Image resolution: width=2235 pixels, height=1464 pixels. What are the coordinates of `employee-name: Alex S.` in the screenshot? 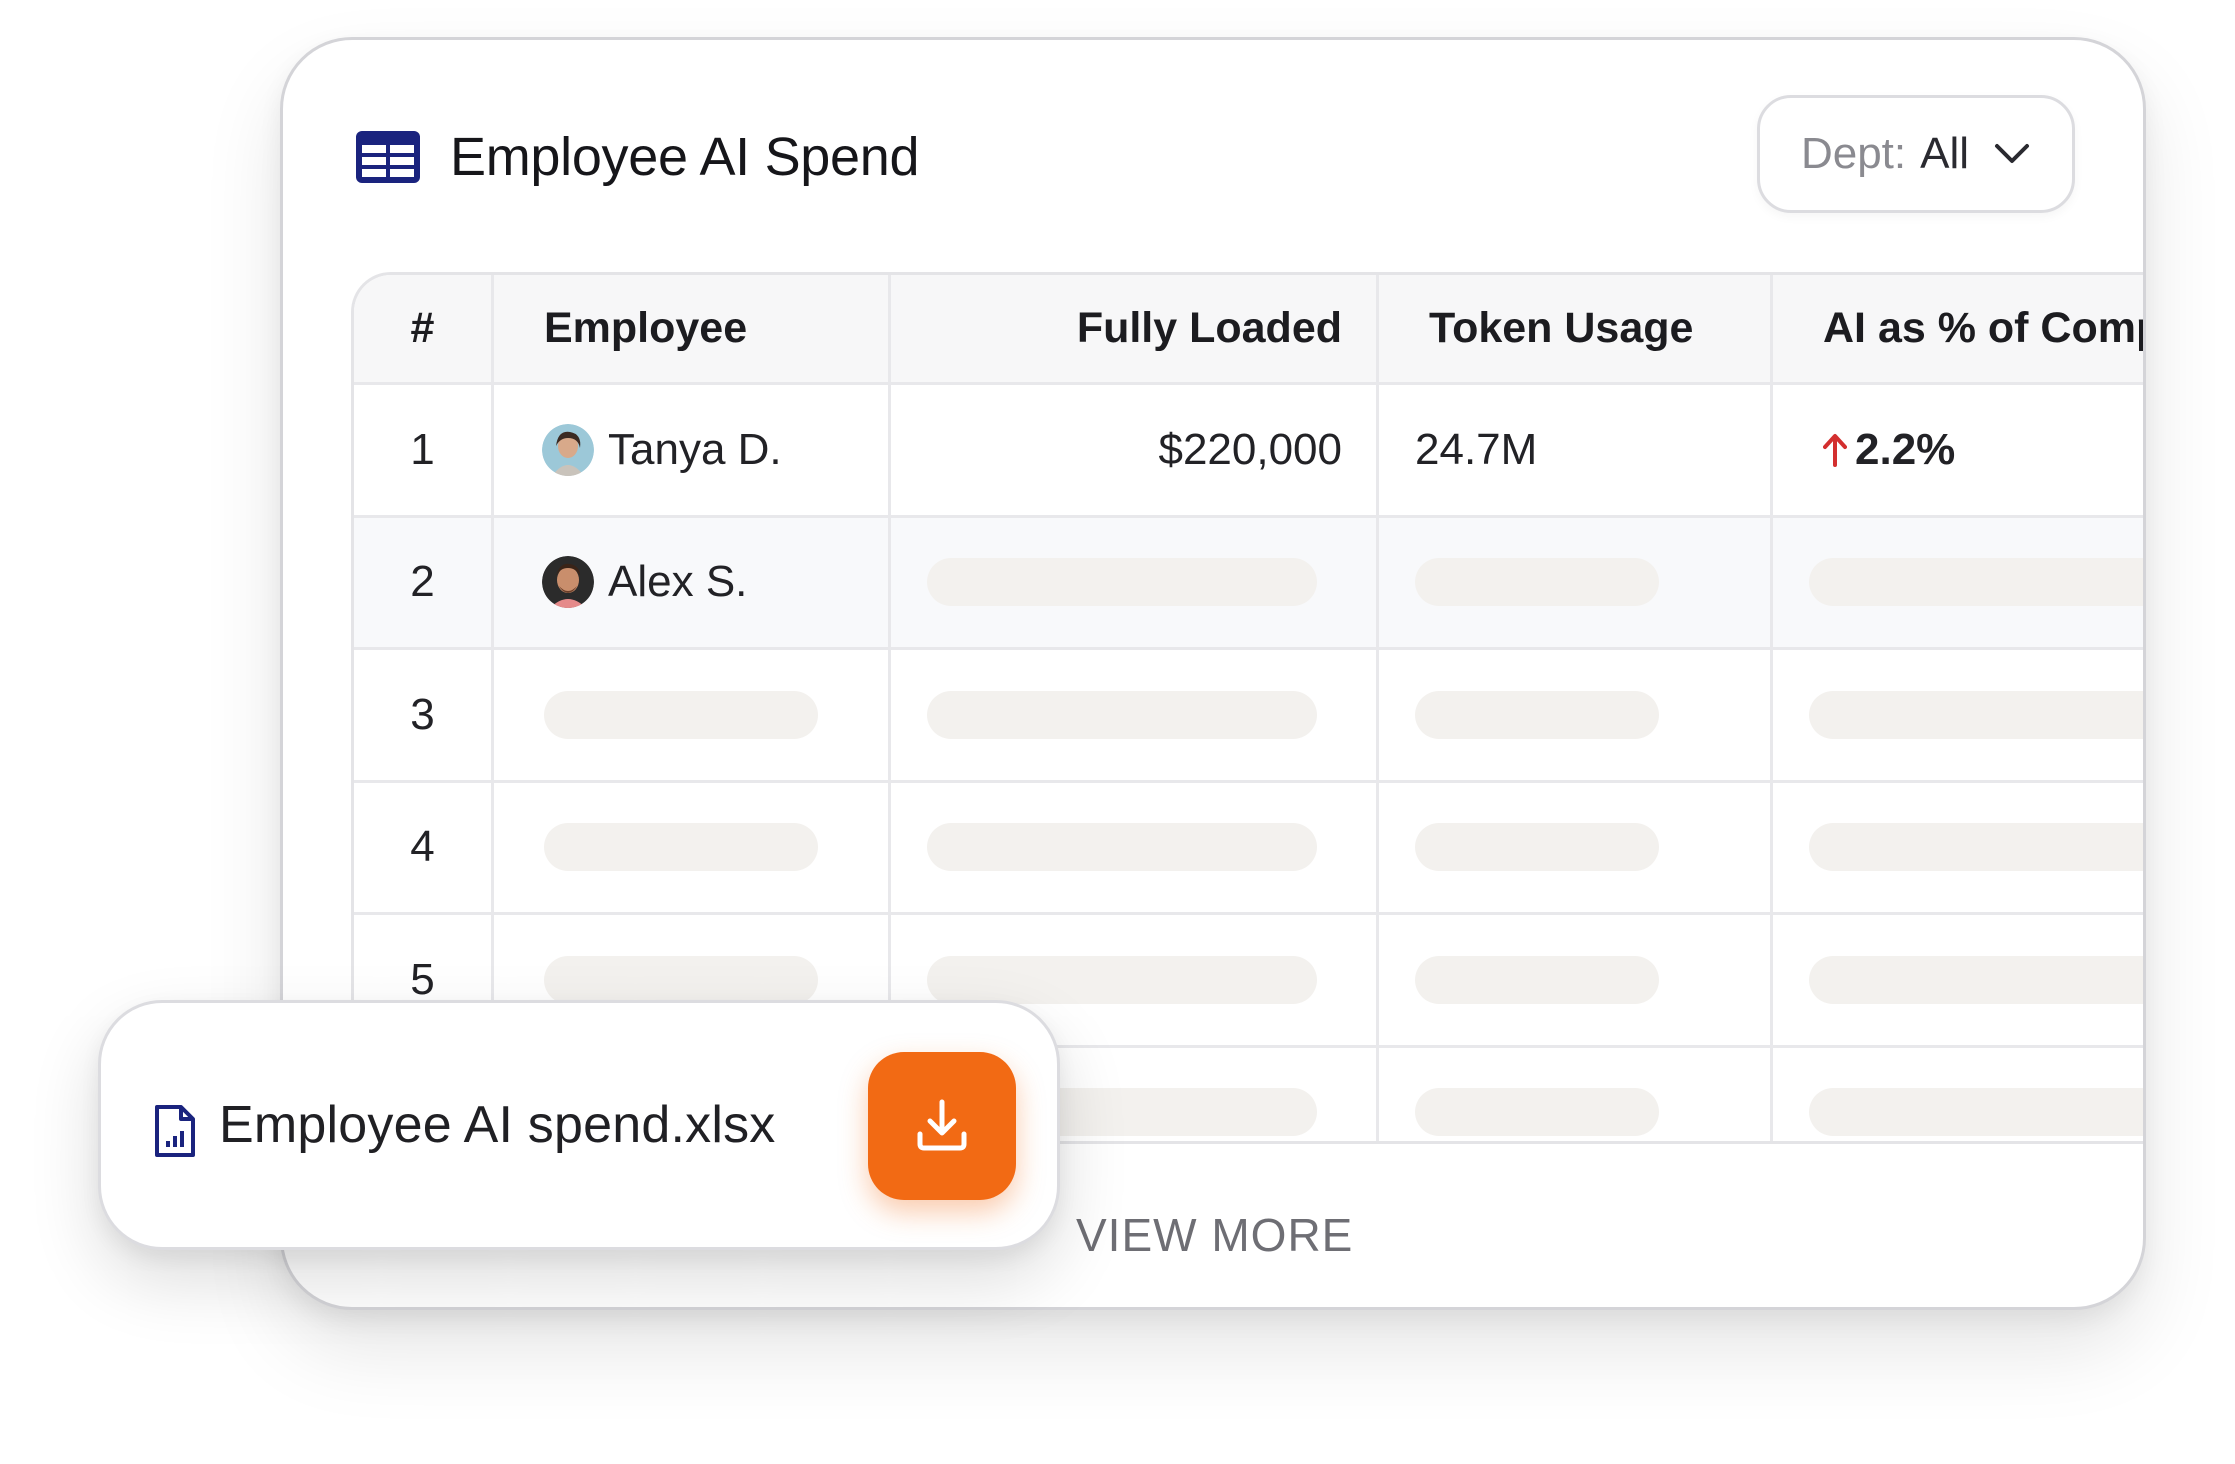 It's located at (678, 582).